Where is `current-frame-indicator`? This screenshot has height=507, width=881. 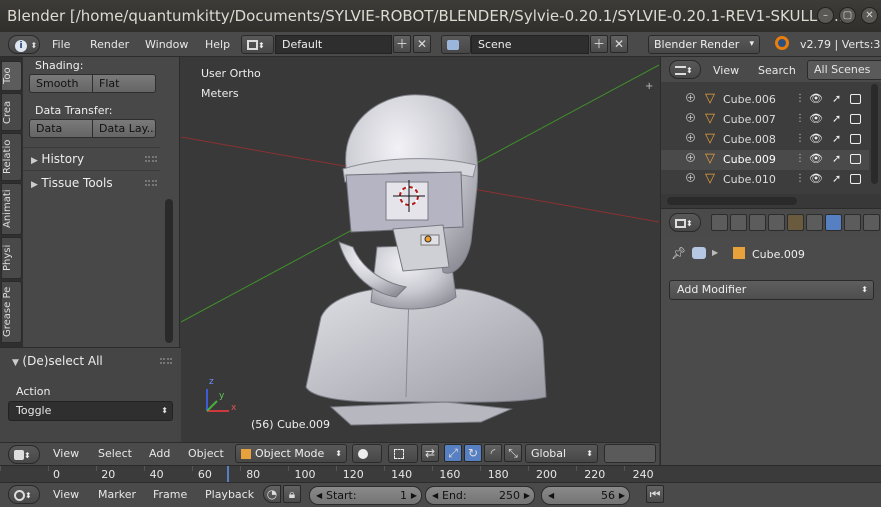
current-frame-indicator is located at coordinates (228, 474).